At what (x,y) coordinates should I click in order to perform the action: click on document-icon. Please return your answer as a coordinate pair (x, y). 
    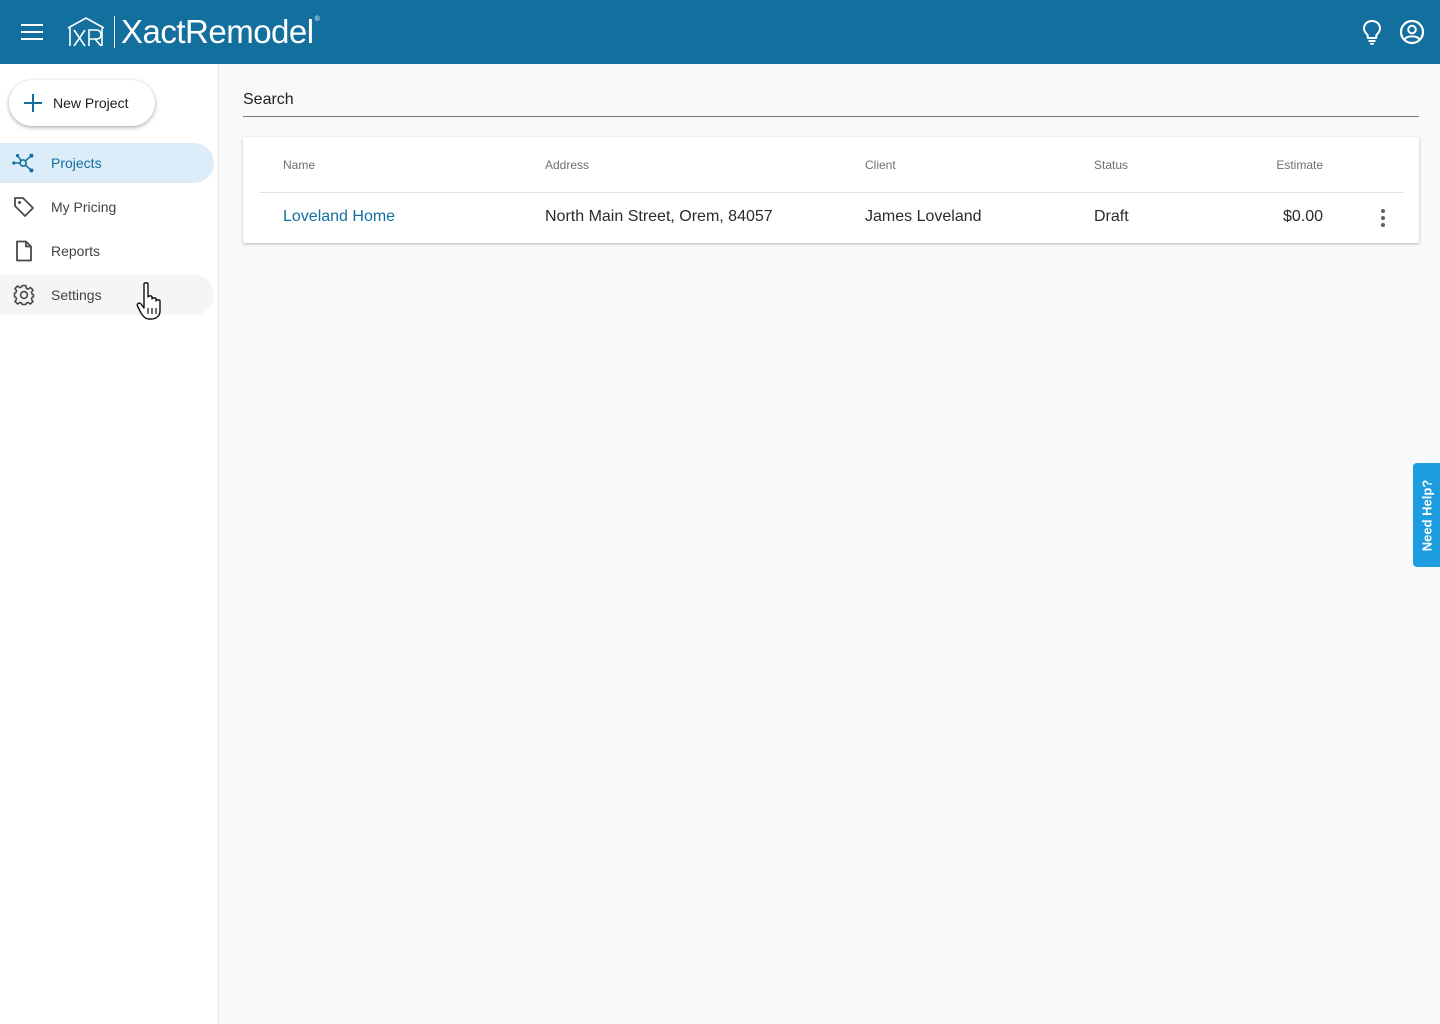
    Looking at the image, I should click on (24, 251).